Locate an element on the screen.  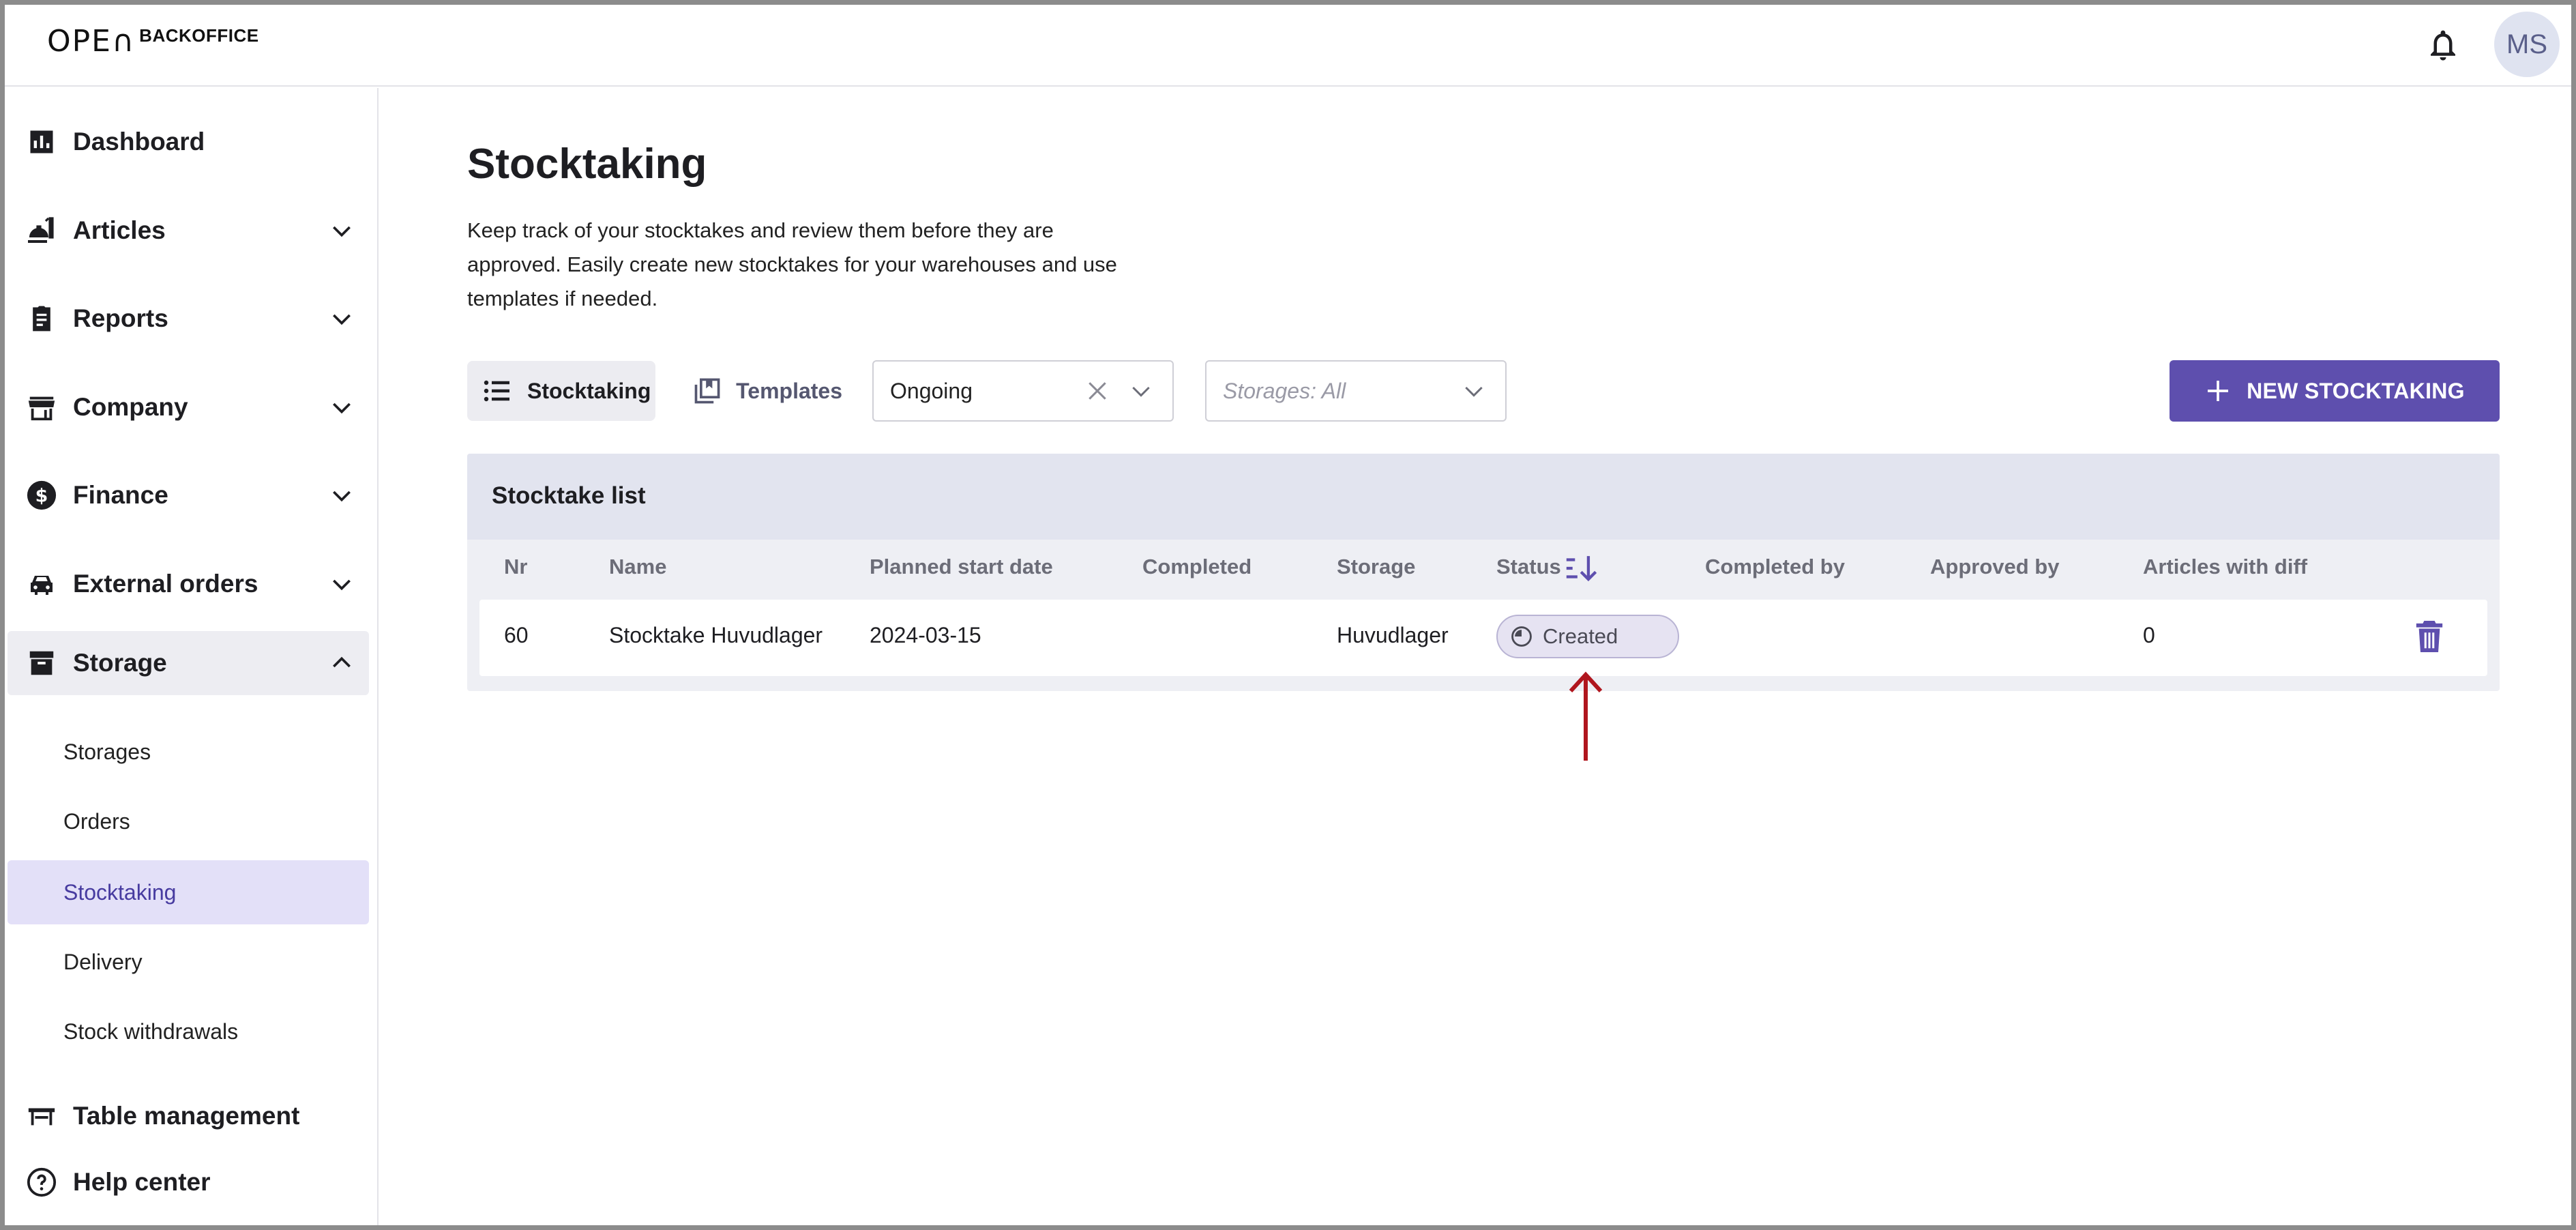
store-icon is located at coordinates (42, 407).